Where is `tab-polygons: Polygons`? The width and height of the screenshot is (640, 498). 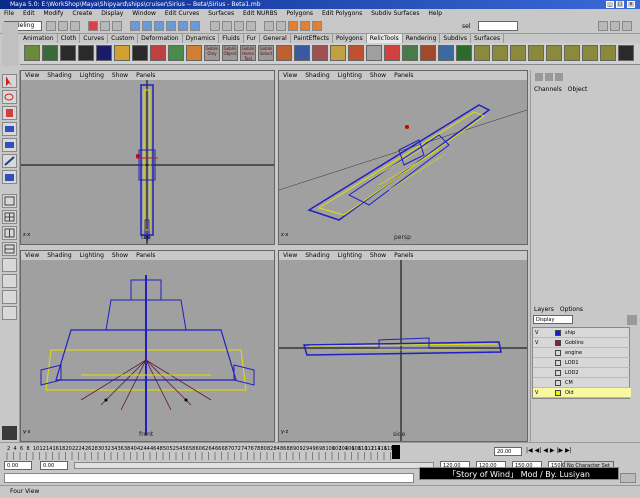 tab-polygons: Polygons is located at coordinates (350, 38).